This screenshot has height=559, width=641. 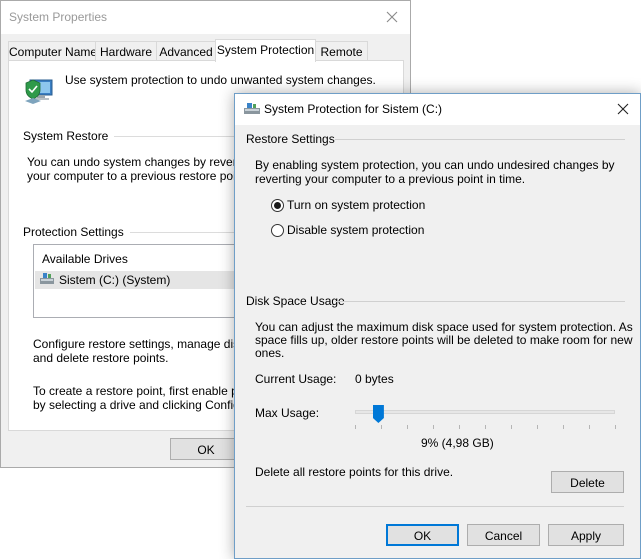 I want to click on radio-indicator-checked, so click(x=277, y=205).